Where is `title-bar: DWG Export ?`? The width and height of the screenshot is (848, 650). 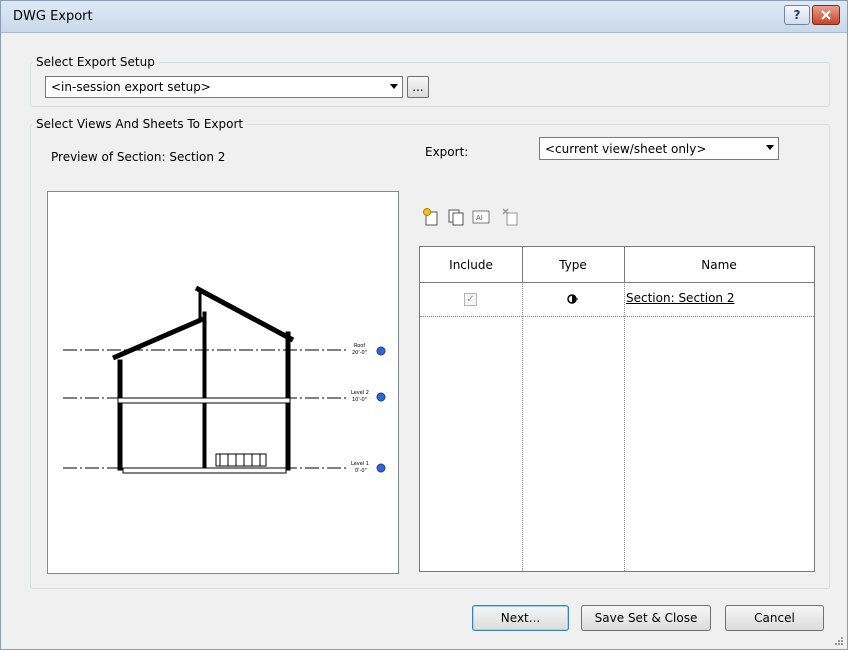
title-bar: DWG Export ? is located at coordinates (424, 17).